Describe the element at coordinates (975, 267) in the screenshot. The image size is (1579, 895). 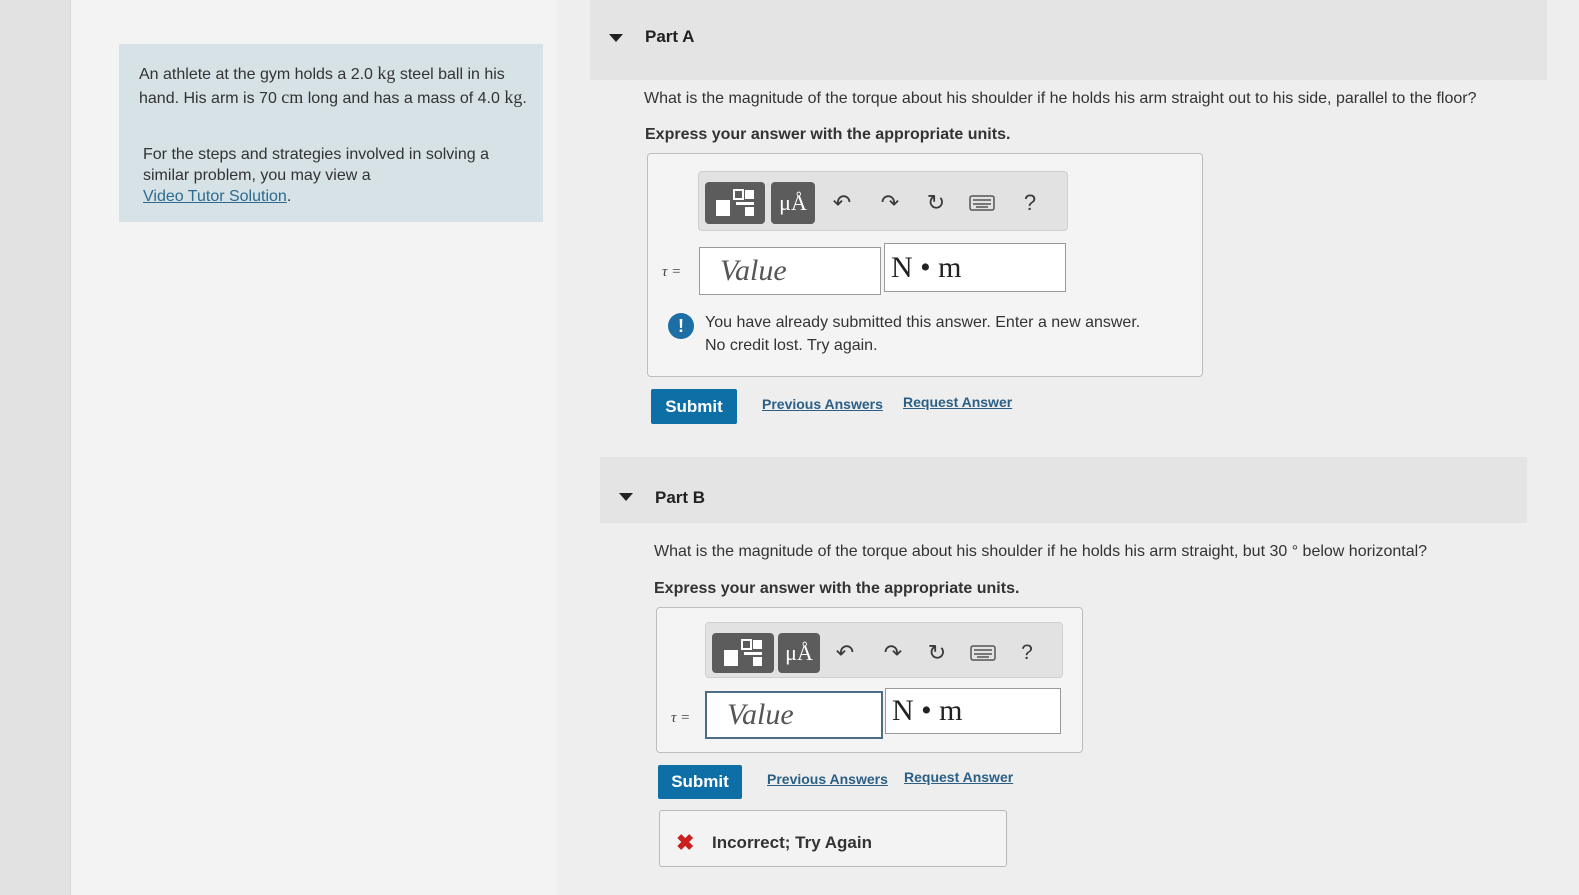
I see `part-a-units-input: N • m` at that location.